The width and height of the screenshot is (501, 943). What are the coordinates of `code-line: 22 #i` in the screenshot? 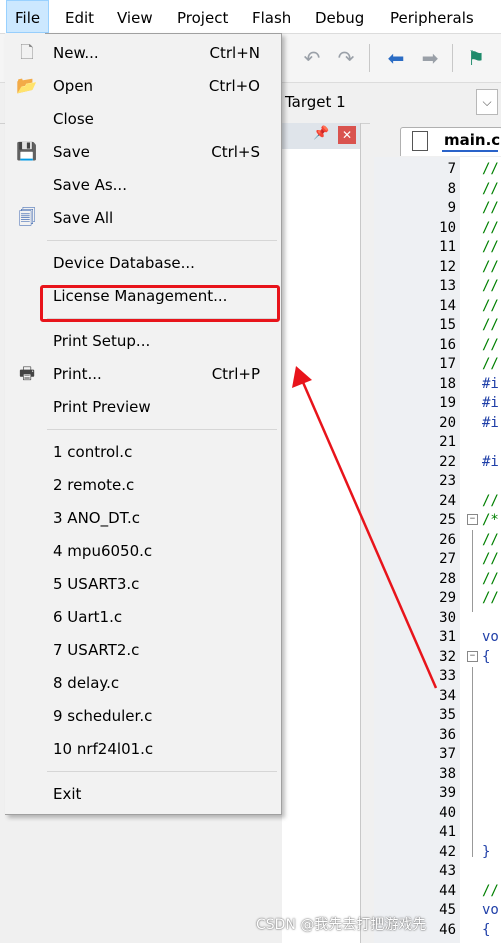 It's located at (437, 464).